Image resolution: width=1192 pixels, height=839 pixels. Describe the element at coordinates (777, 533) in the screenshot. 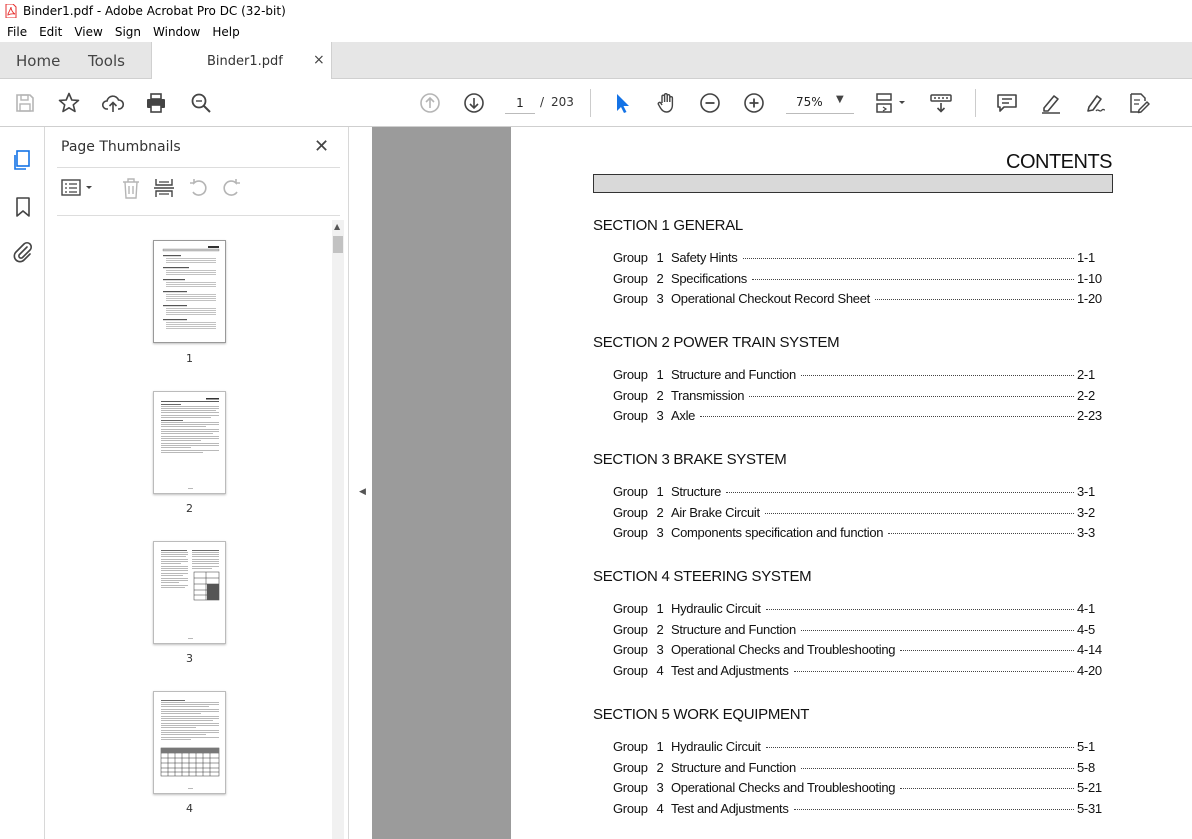

I see `toc-entry-title: Components specification and function` at that location.